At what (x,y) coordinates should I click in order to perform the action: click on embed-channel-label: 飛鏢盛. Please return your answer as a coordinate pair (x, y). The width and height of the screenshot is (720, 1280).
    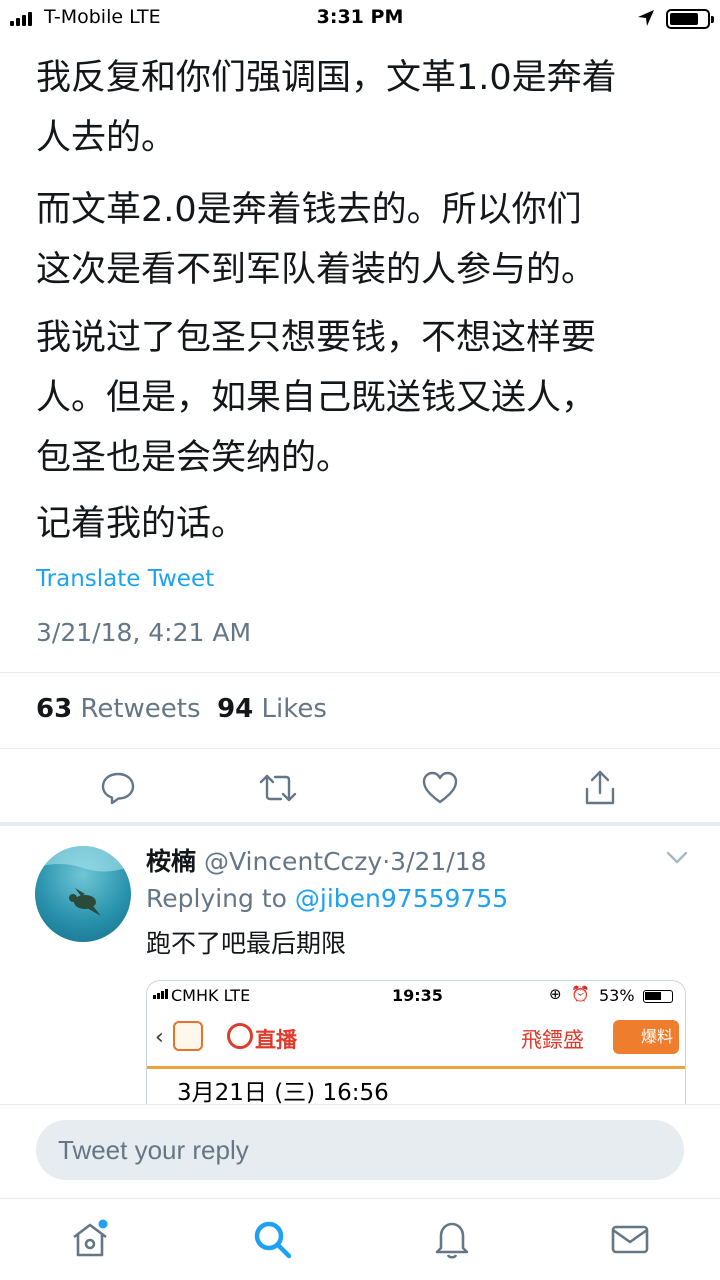
    Looking at the image, I should click on (552, 1040).